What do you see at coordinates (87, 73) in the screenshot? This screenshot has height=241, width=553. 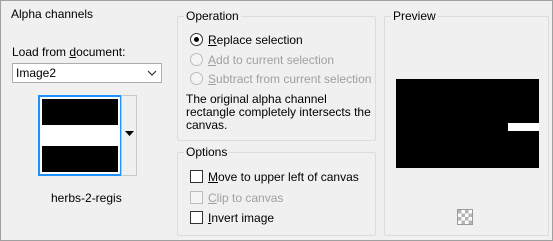 I see `document-select: Image2` at bounding box center [87, 73].